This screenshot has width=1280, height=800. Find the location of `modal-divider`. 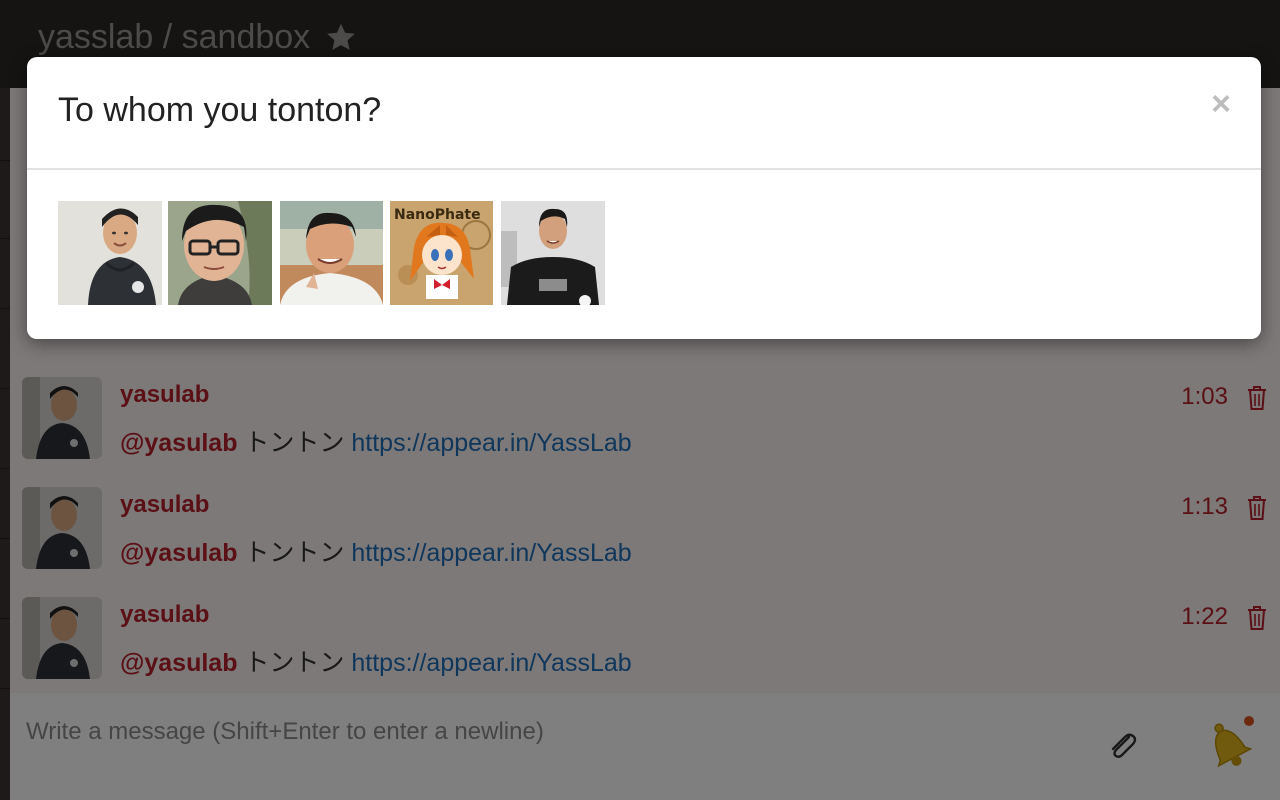

modal-divider is located at coordinates (644, 169).